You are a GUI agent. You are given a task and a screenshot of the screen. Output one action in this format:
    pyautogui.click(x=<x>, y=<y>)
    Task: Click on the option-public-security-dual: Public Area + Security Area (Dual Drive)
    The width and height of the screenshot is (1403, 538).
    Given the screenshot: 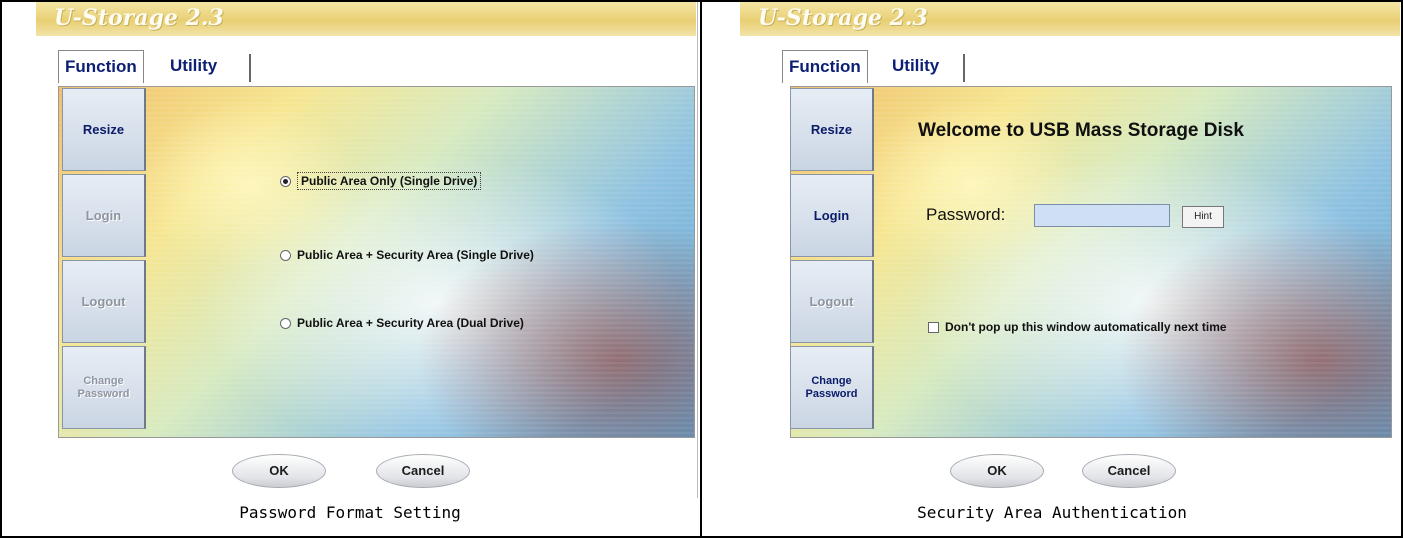 What is the action you would take?
    pyautogui.click(x=402, y=323)
    